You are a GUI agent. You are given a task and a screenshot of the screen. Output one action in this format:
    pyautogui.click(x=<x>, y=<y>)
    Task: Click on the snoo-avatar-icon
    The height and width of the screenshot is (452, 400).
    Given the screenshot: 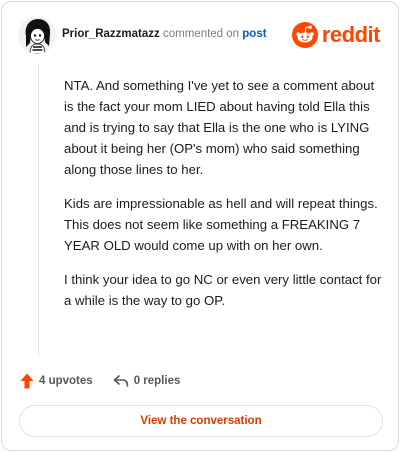 What is the action you would take?
    pyautogui.click(x=37, y=35)
    